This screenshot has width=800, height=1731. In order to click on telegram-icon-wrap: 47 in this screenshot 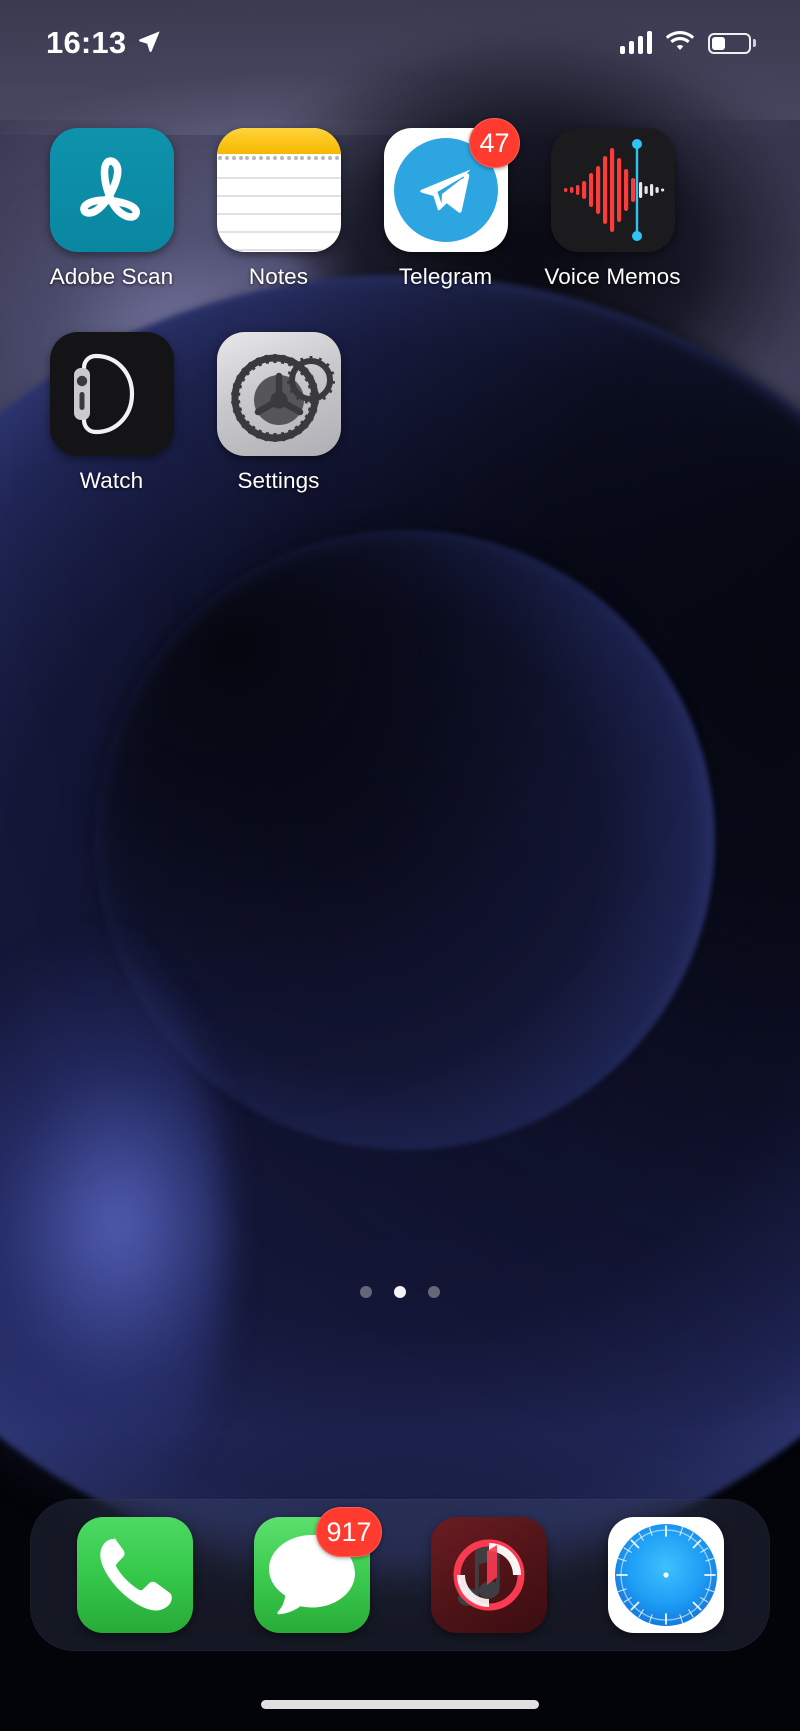, I will do `click(451, 185)`.